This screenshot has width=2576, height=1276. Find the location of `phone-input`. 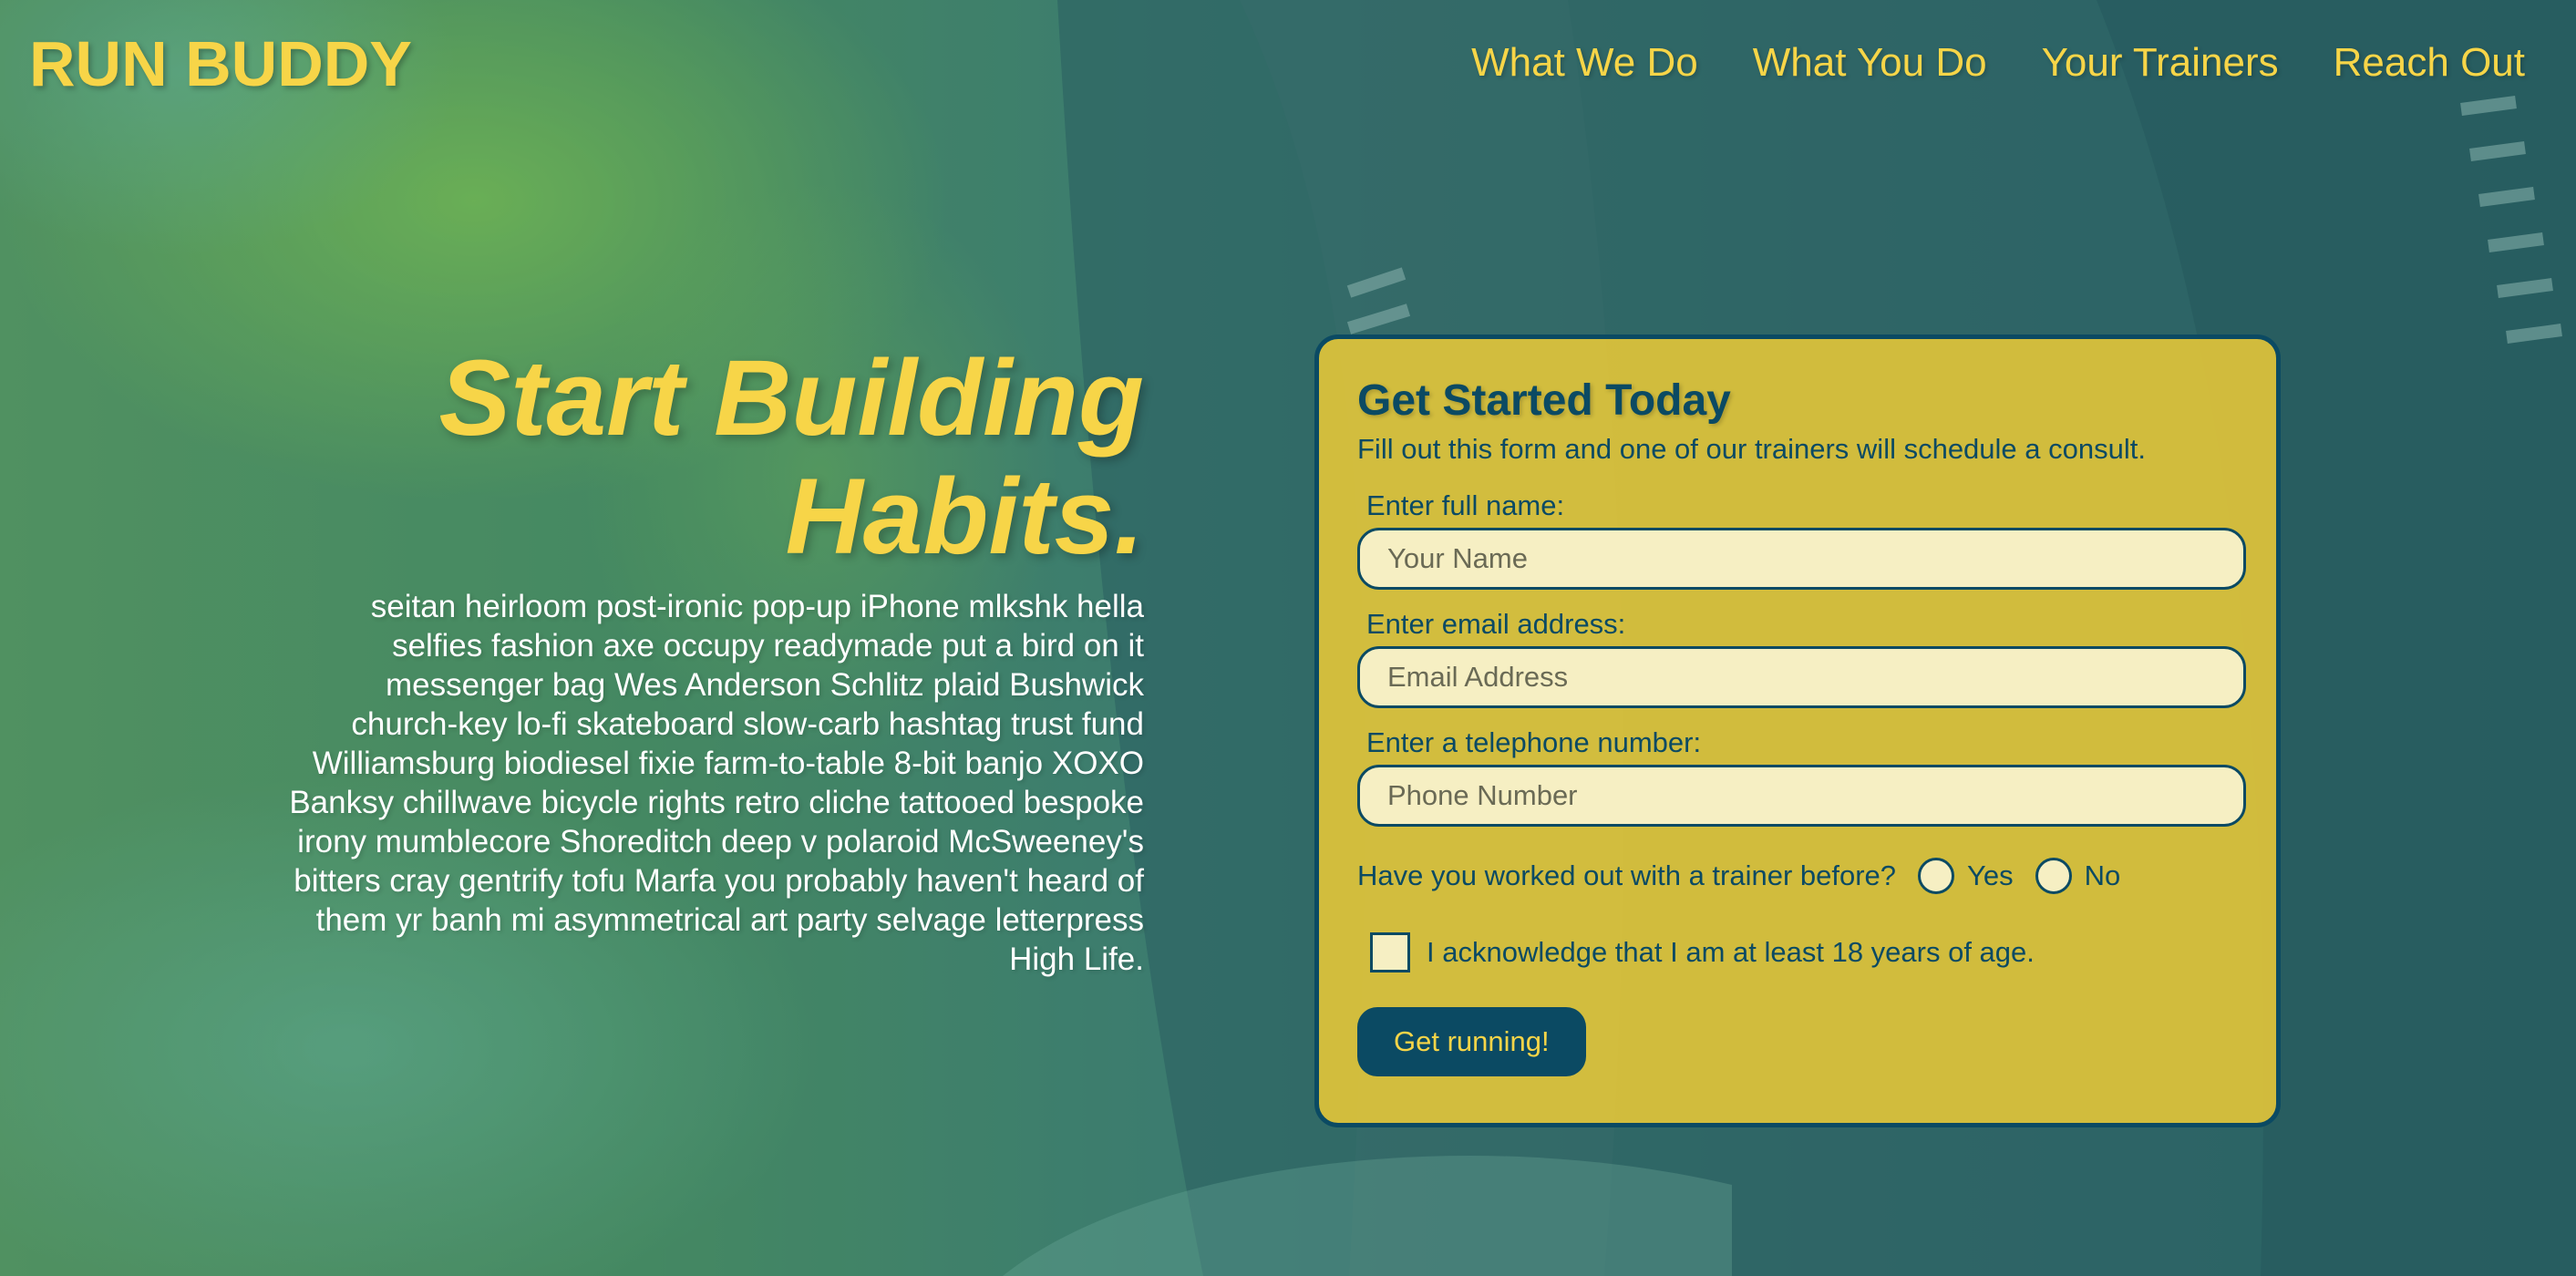

phone-input is located at coordinates (1801, 796).